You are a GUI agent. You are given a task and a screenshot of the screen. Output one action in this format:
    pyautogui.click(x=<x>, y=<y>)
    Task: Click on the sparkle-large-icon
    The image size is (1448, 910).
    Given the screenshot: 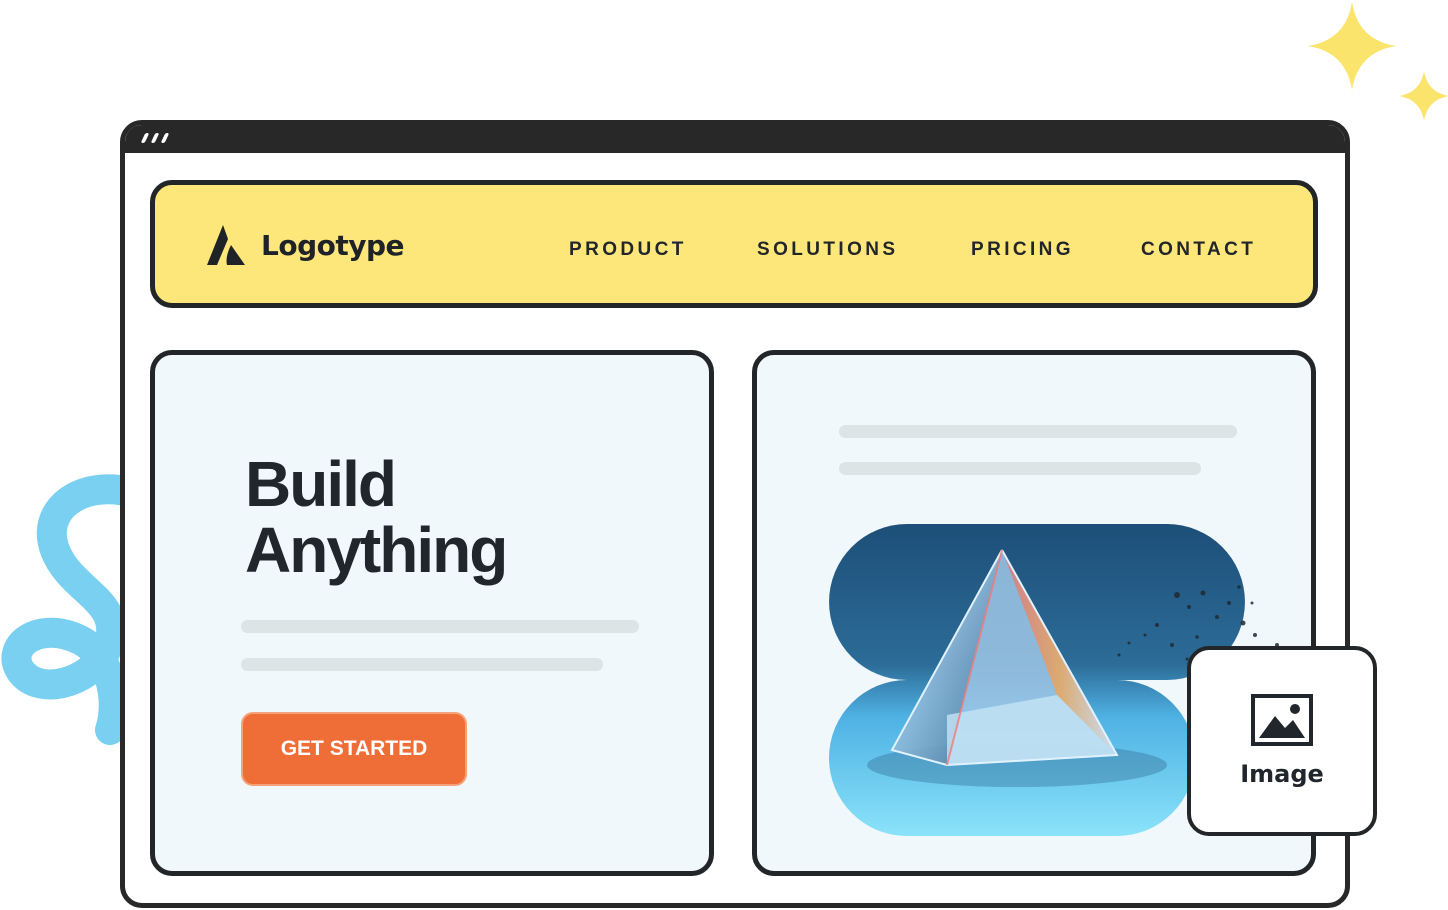 What is the action you would take?
    pyautogui.click(x=1352, y=46)
    